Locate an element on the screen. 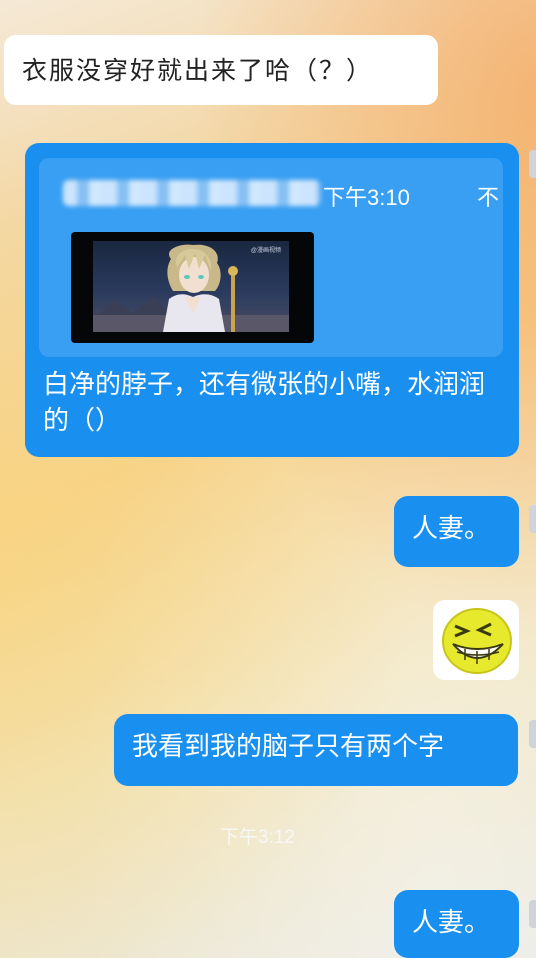 The width and height of the screenshot is (536, 958). incoming-message-bubble: 衣服没穿好就出来了哈（？） is located at coordinates (221, 70).